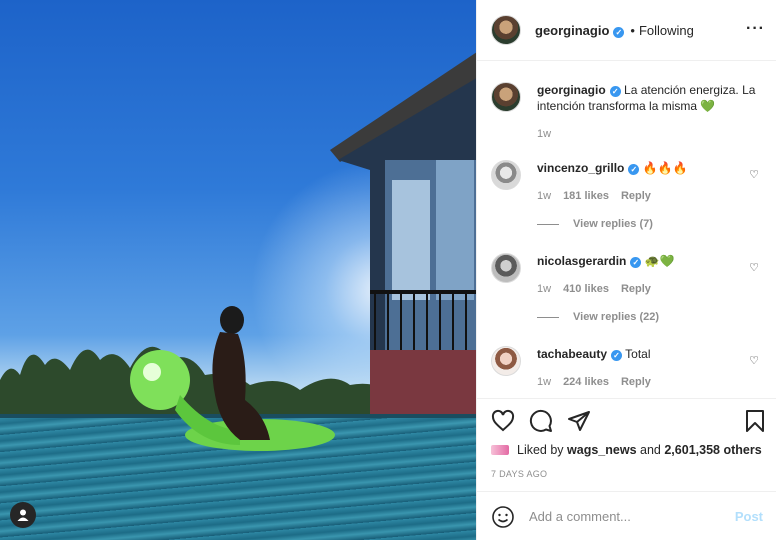 The image size is (776, 540). I want to click on action-icons, so click(541, 421).